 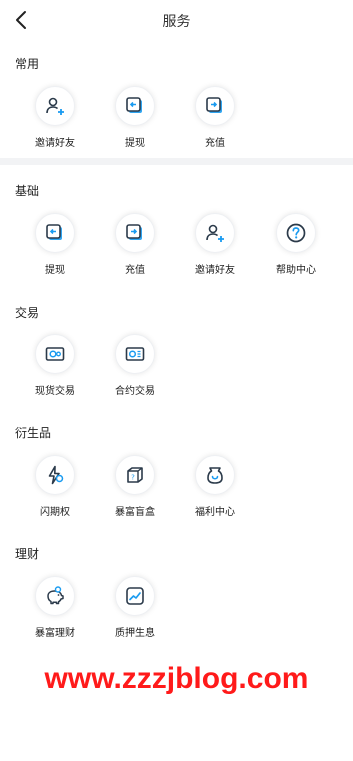 What do you see at coordinates (27, 313) in the screenshot?
I see `section-title-trade: 交易` at bounding box center [27, 313].